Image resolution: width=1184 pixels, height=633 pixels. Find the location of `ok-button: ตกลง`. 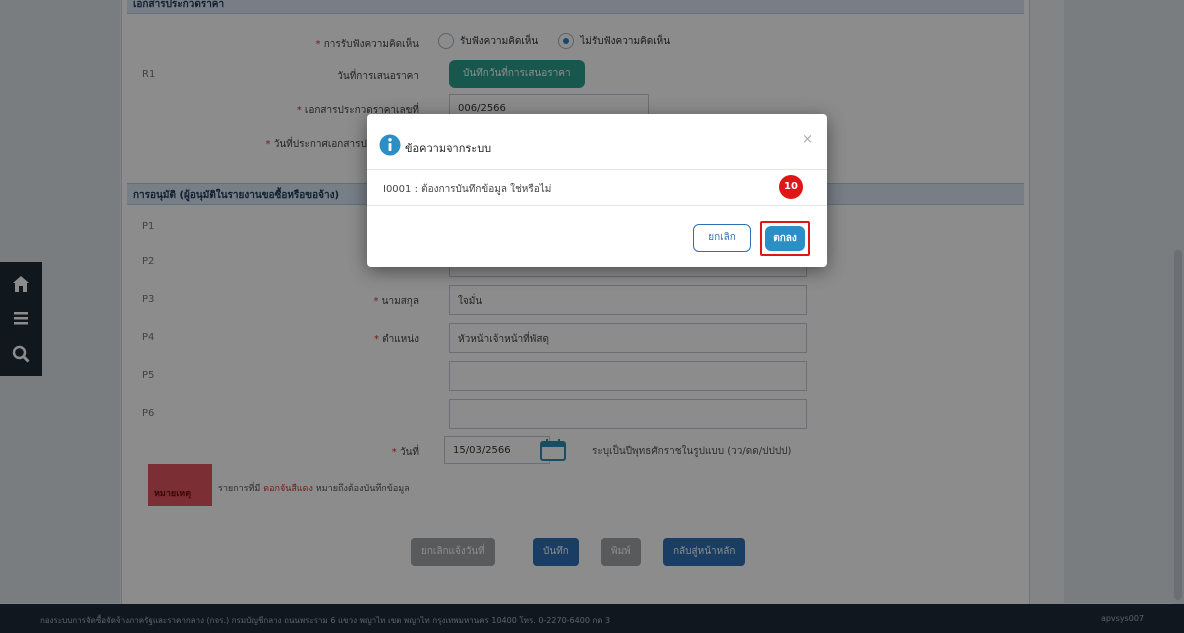

ok-button: ตกลง is located at coordinates (785, 238).